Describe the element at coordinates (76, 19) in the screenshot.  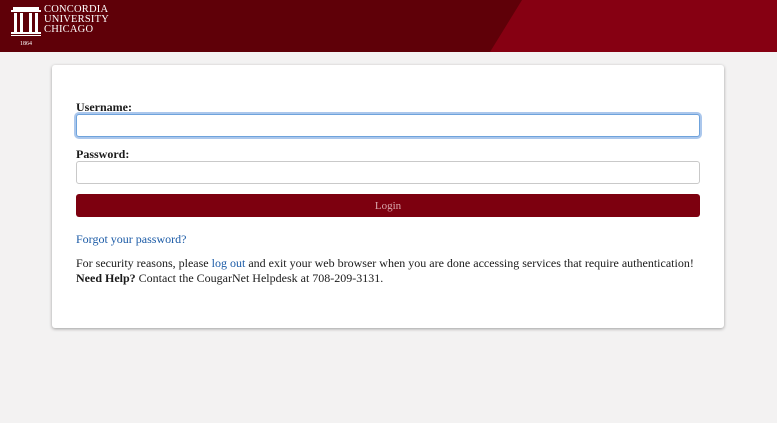
I see `logo-wordmark: CONCORDIA UNIVERSITY CHICAGO` at that location.